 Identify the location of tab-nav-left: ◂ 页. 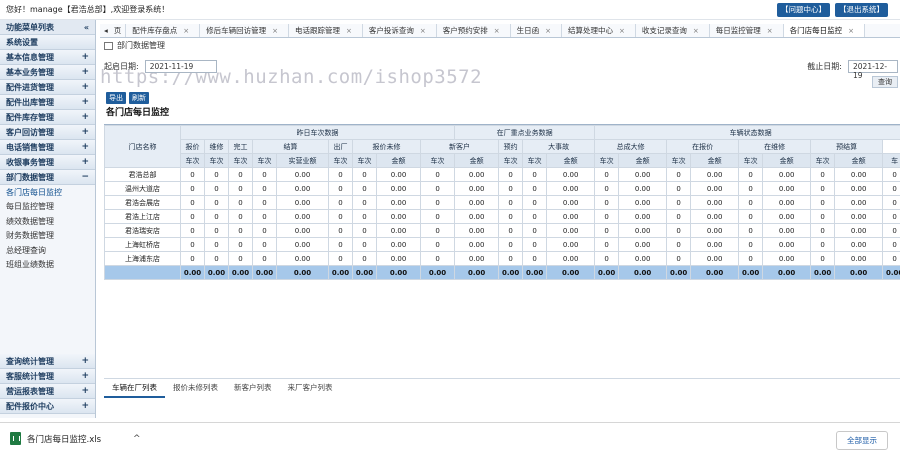
(113, 30).